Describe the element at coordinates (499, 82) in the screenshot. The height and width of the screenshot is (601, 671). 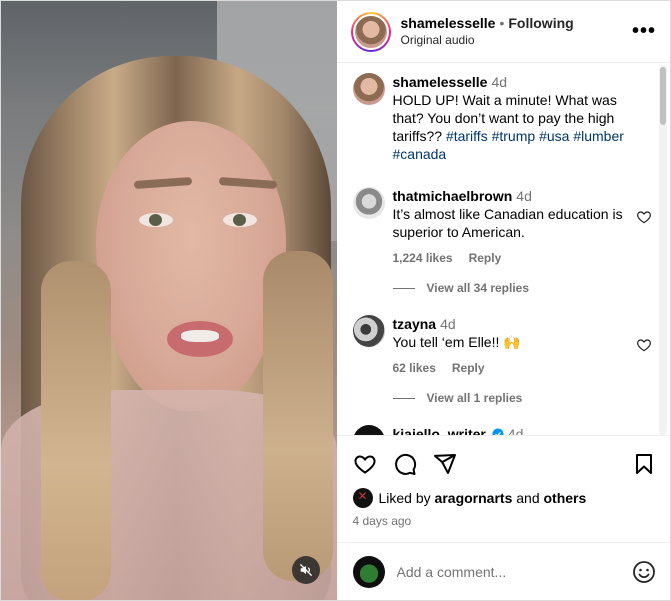
I see `caption-time: 4d` at that location.